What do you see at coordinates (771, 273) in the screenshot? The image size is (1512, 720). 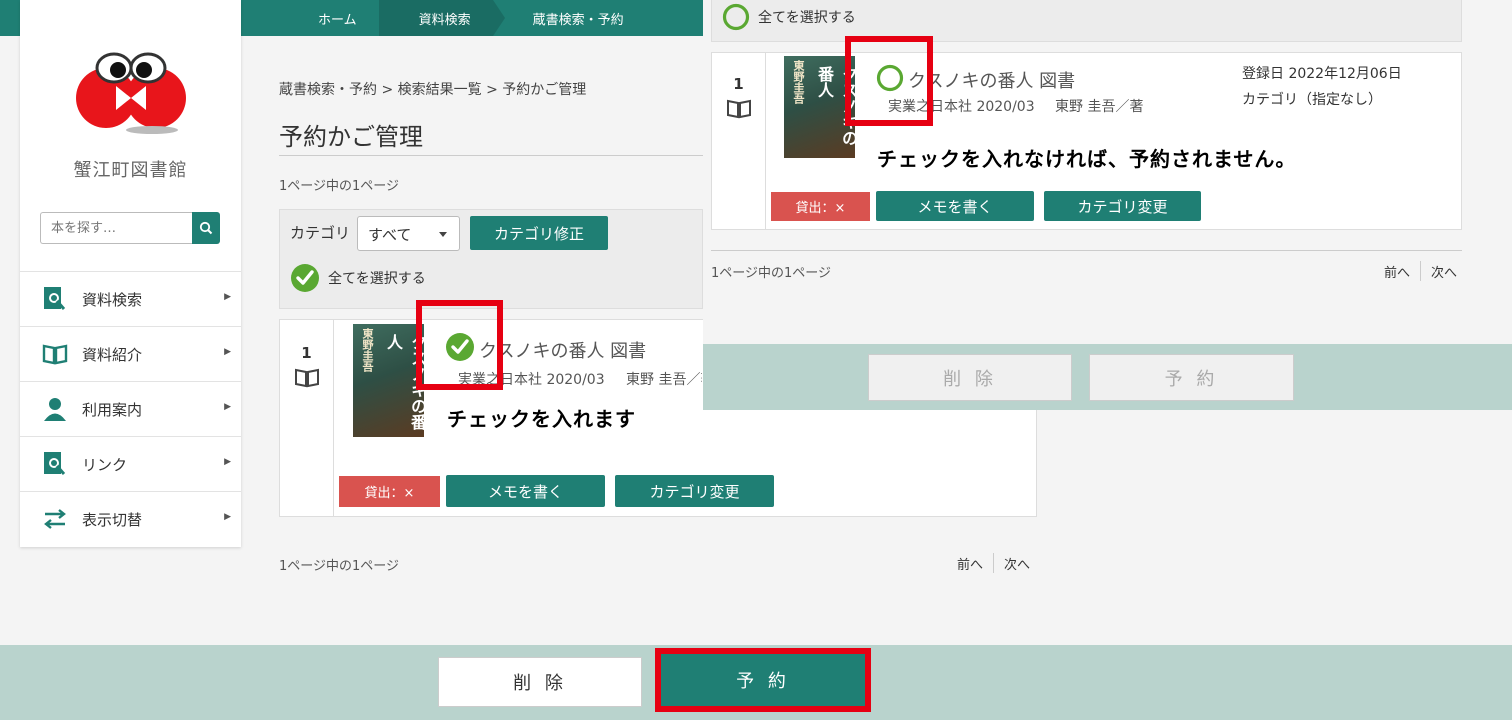 I see `inset-page-info: 1ページ中の1ページ` at bounding box center [771, 273].